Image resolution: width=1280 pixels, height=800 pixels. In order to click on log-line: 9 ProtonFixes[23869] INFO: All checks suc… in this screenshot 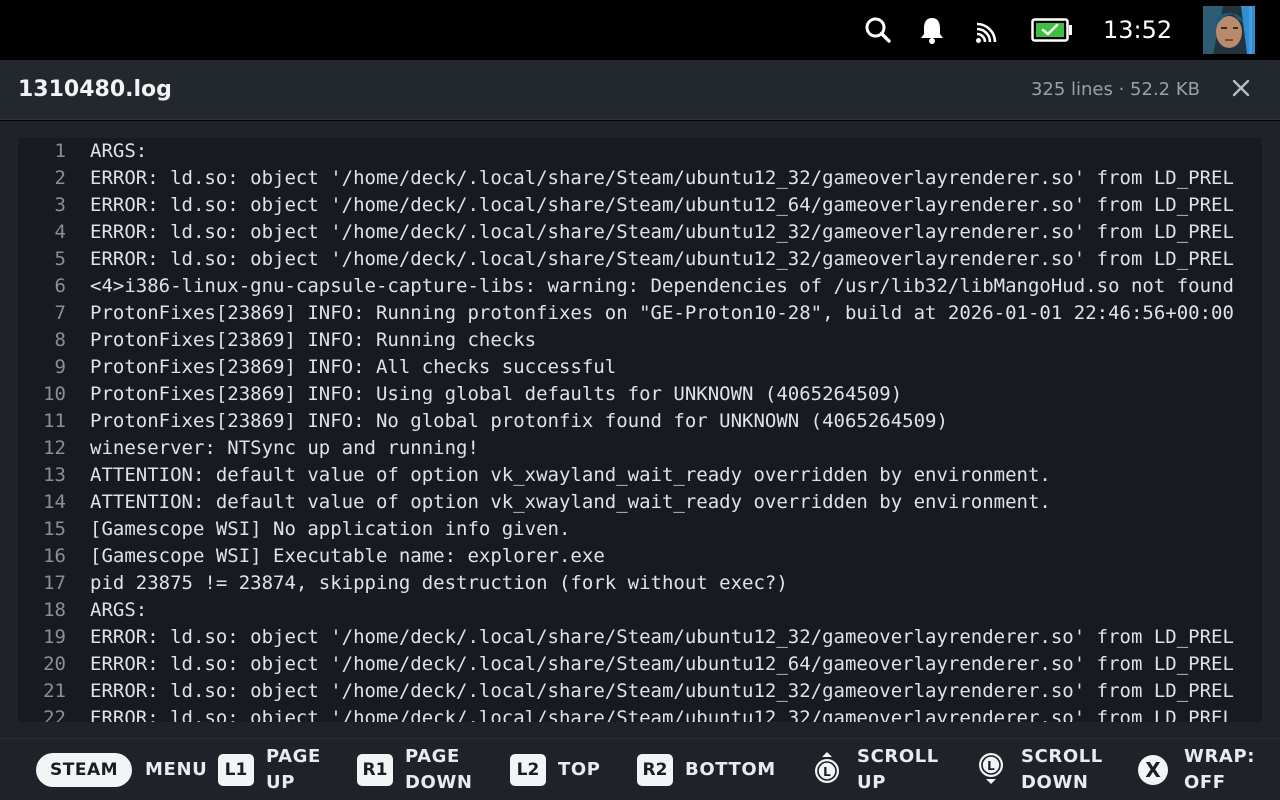, I will do `click(640, 367)`.